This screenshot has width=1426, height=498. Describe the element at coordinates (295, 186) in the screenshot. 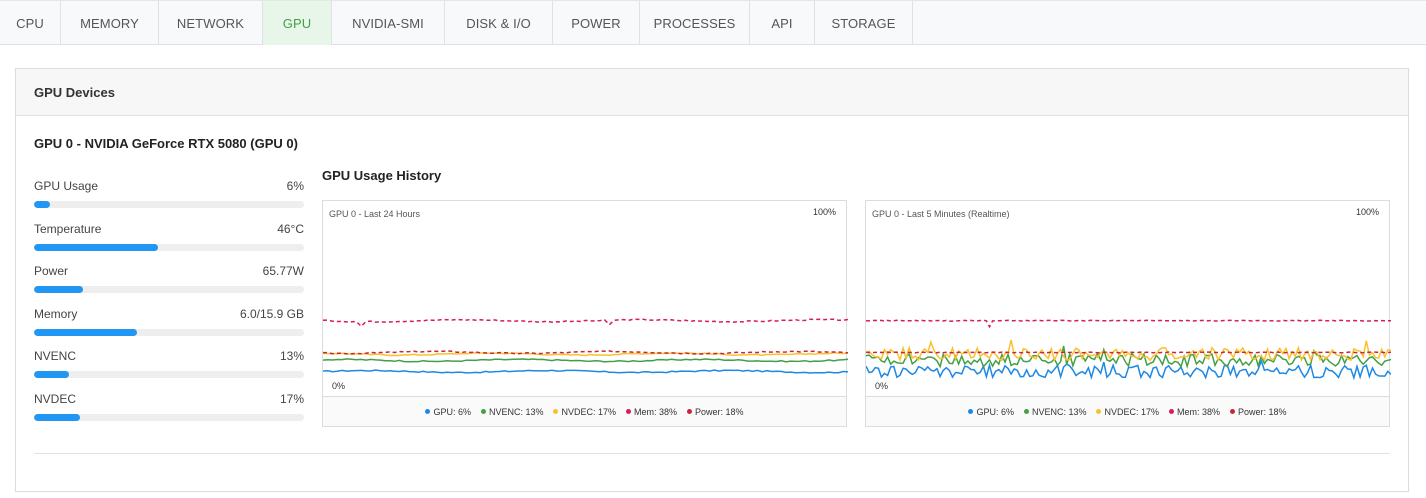

I see `metric-value: 6%` at that location.